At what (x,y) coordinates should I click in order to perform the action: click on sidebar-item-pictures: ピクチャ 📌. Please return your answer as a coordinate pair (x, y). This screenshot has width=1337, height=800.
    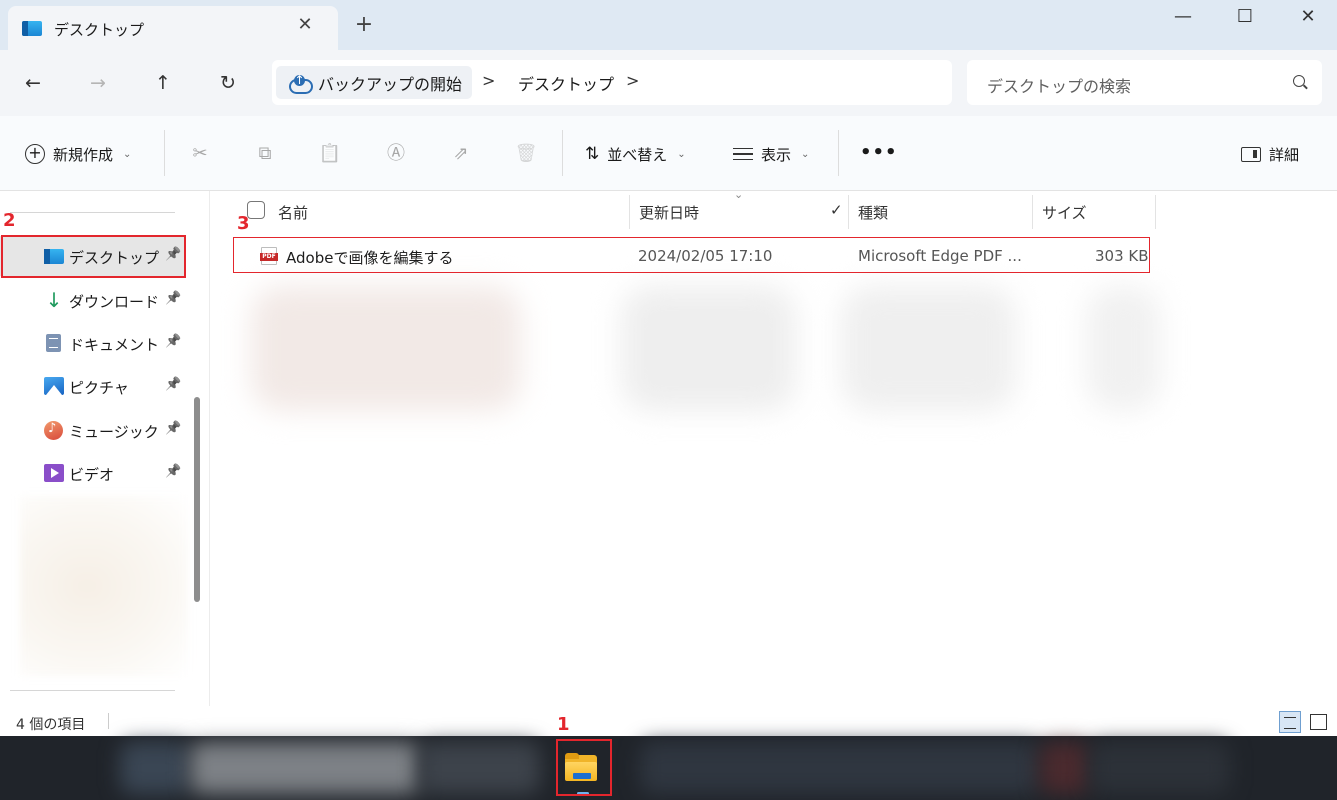
    Looking at the image, I should click on (92, 386).